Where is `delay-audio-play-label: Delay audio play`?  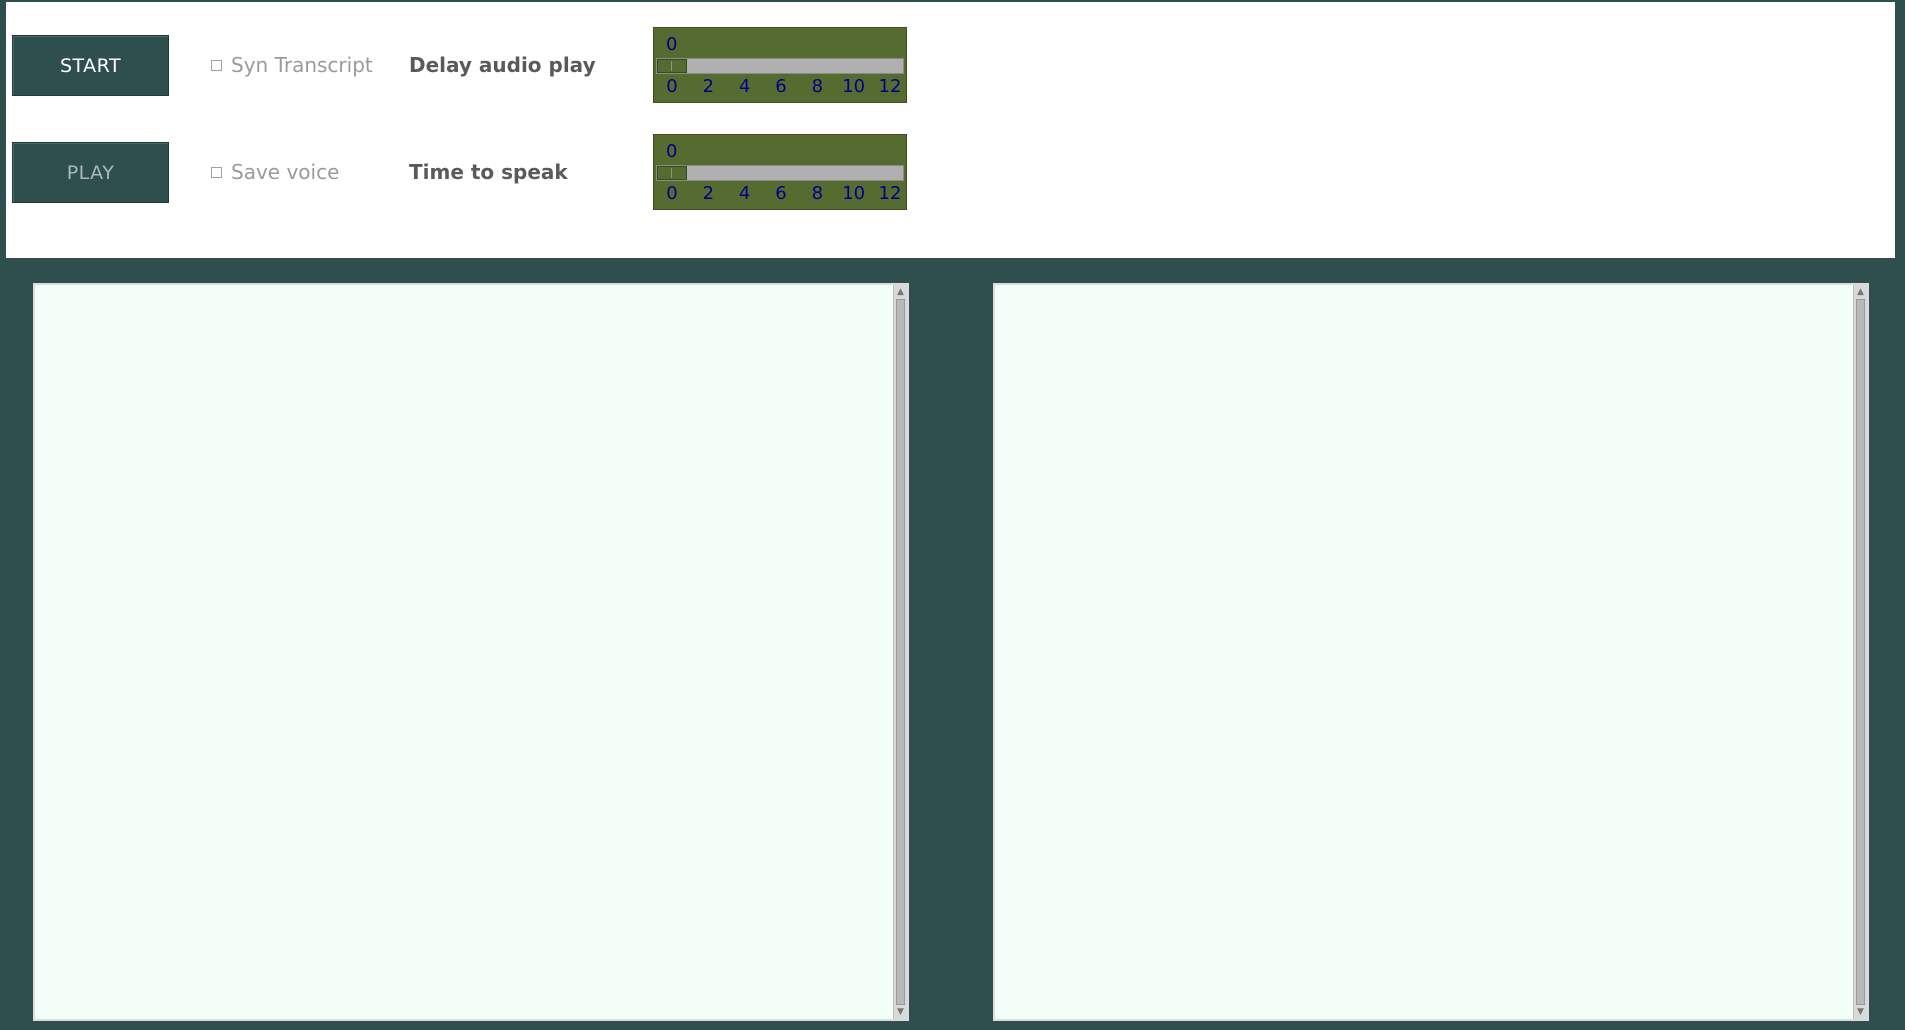 delay-audio-play-label: Delay audio play is located at coordinates (502, 65).